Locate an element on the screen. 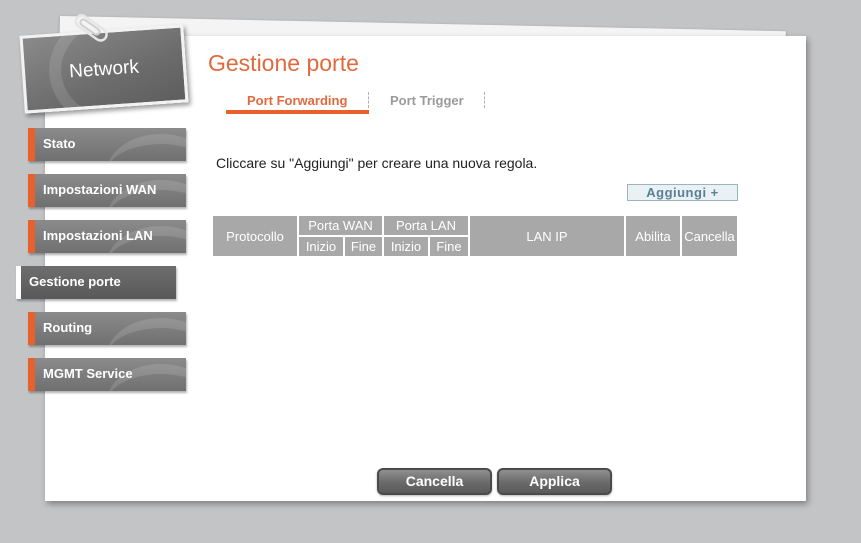 This screenshot has width=861, height=543. tab-port-trigger: Port Trigger is located at coordinates (427, 100).